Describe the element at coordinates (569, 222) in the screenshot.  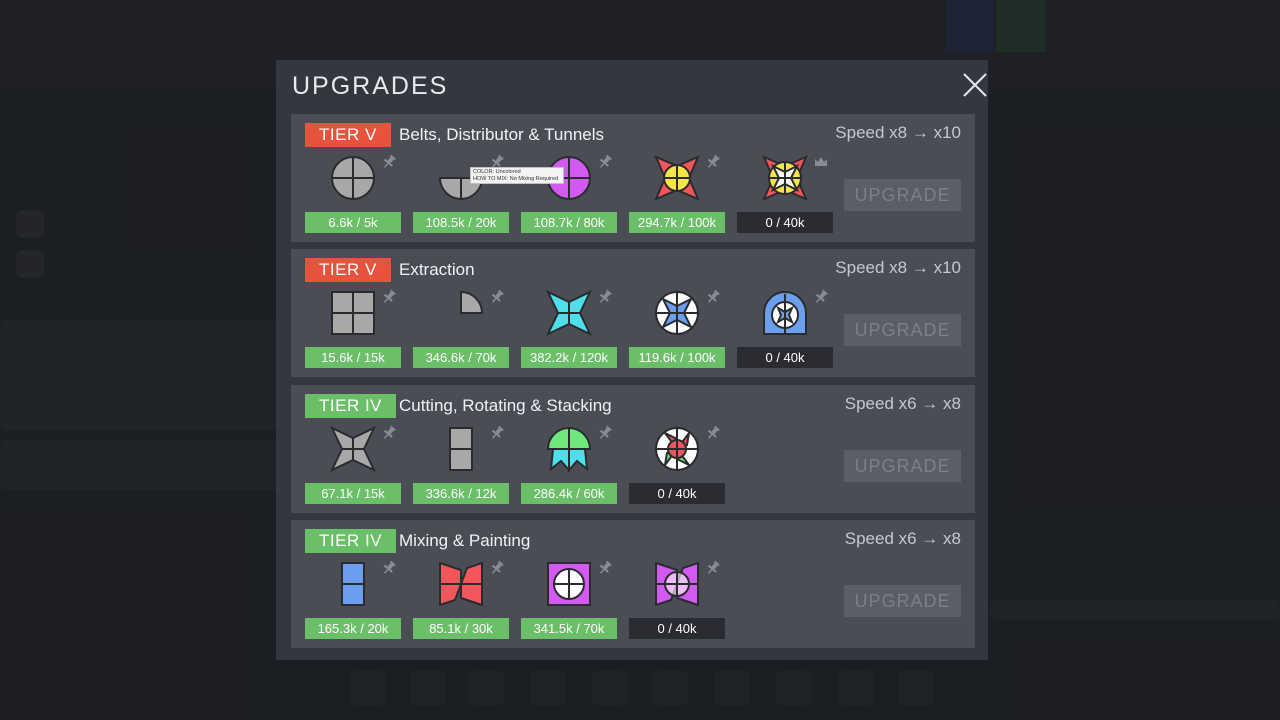
I see `progress-label: 108.7k / 80k` at that location.